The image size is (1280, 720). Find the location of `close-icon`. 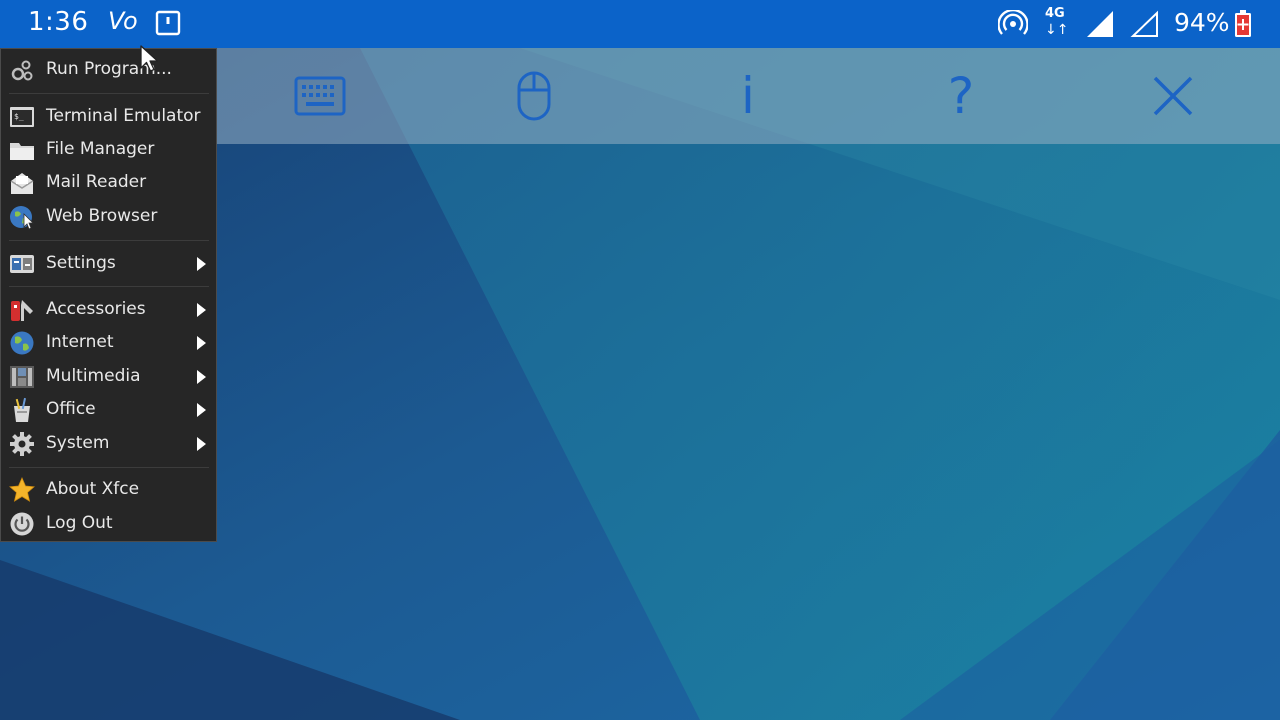

close-icon is located at coordinates (1173, 96).